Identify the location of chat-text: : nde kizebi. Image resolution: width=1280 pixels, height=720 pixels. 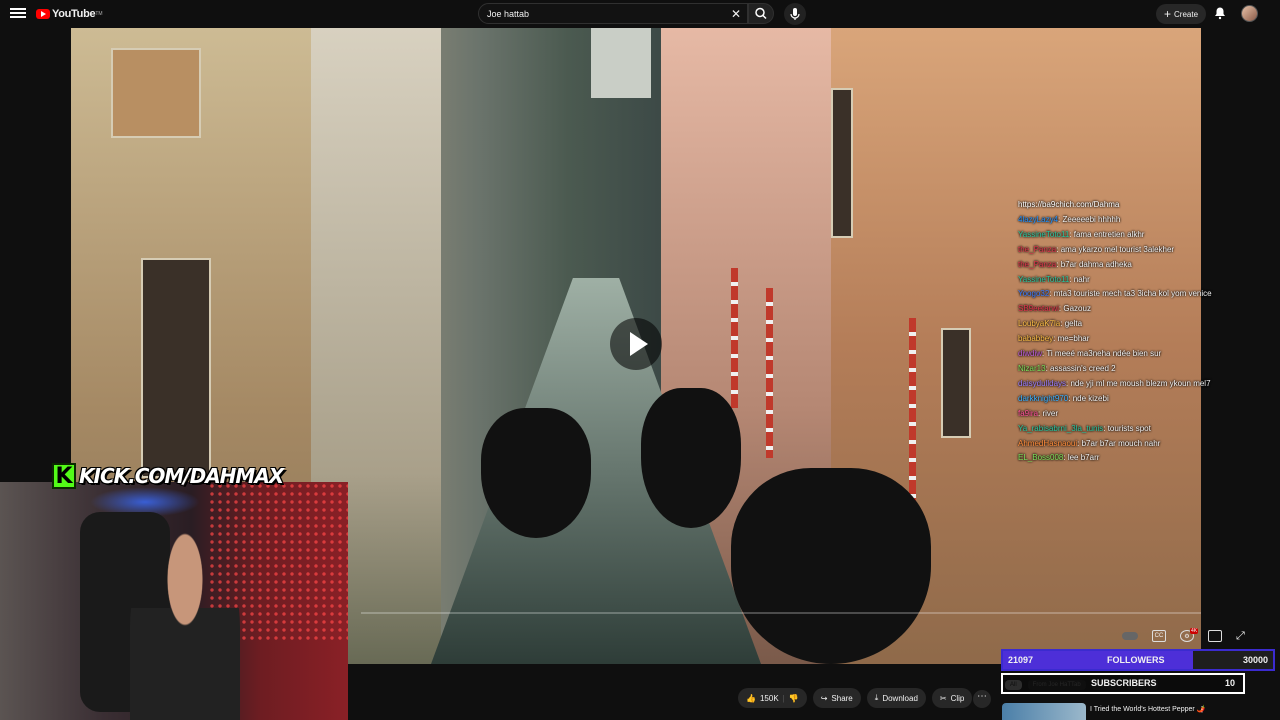
(1088, 398).